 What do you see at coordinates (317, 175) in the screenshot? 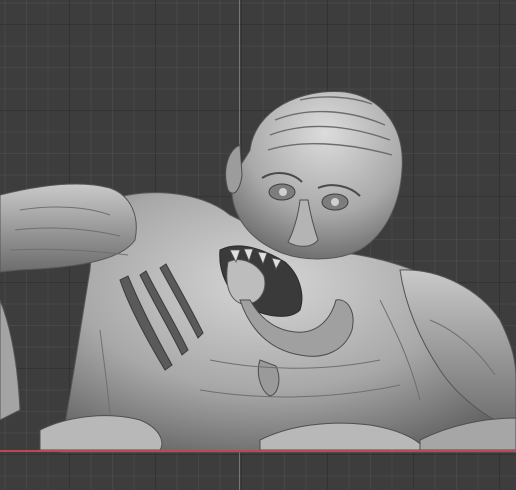
I see `head-mesh` at bounding box center [317, 175].